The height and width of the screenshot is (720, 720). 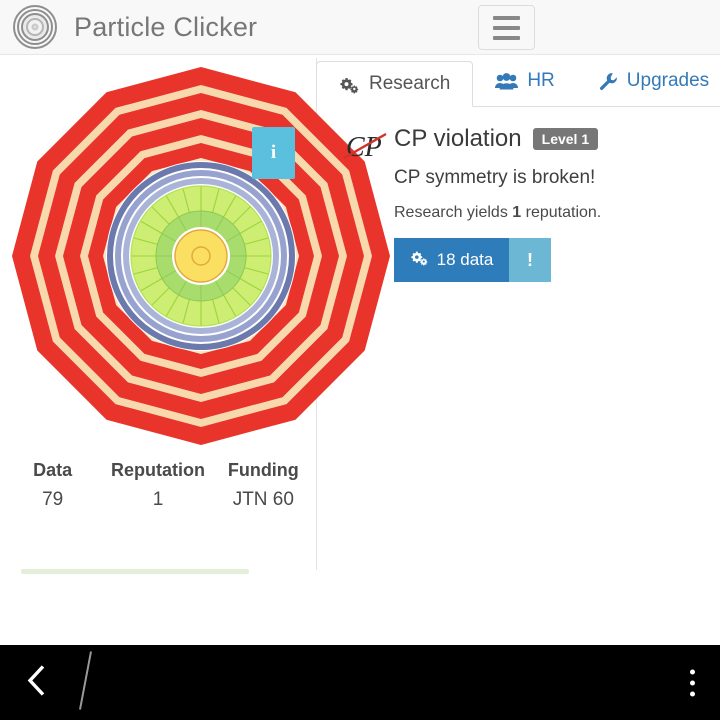 I want to click on research-title: CP violation, so click(x=458, y=138).